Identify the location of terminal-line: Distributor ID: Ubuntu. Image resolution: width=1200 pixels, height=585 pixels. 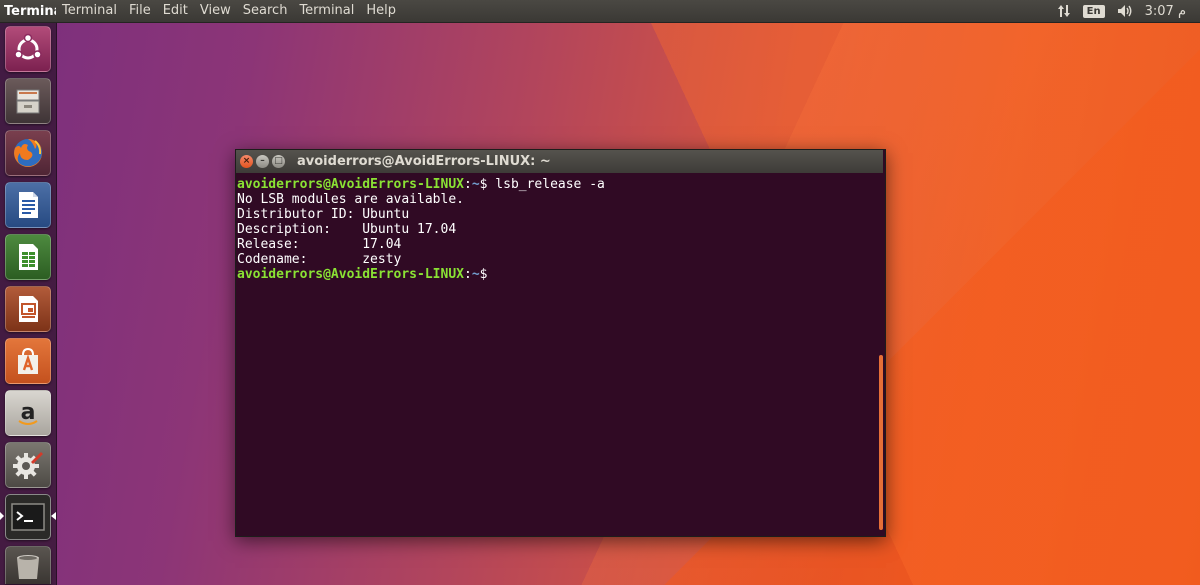
(323, 214).